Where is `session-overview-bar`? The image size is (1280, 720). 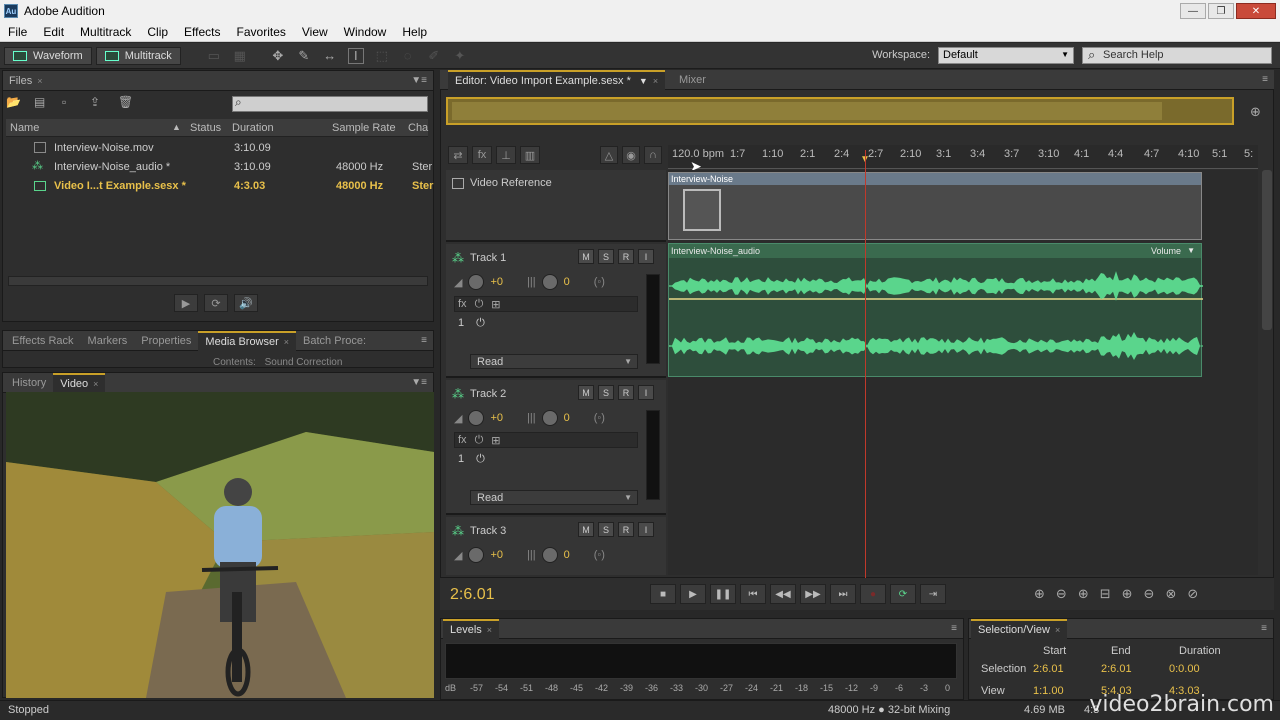
session-overview-bar is located at coordinates (840, 111).